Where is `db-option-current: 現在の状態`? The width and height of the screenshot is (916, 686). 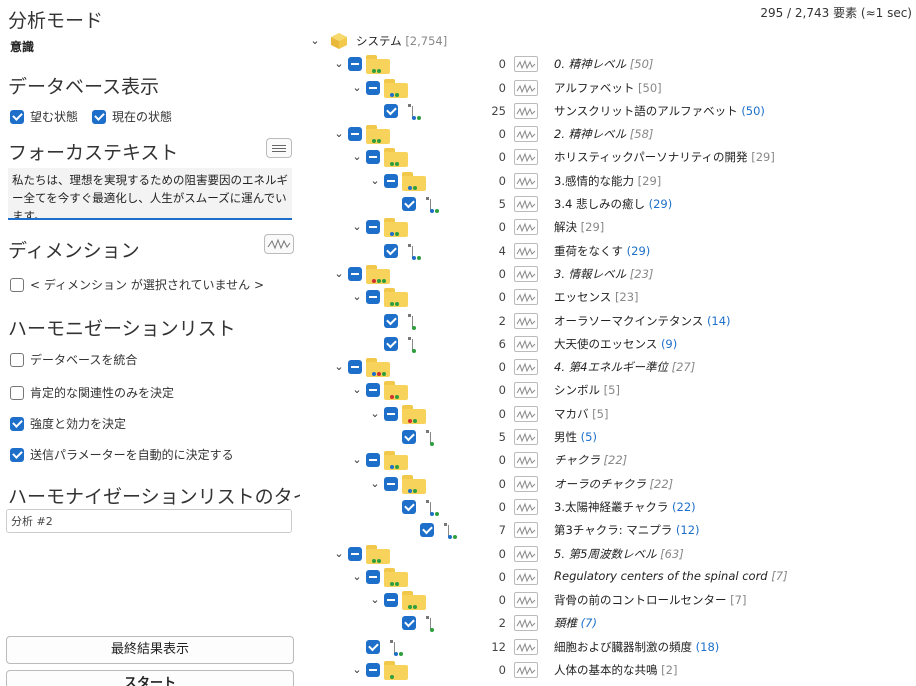
db-option-current: 現在の状態 is located at coordinates (132, 116).